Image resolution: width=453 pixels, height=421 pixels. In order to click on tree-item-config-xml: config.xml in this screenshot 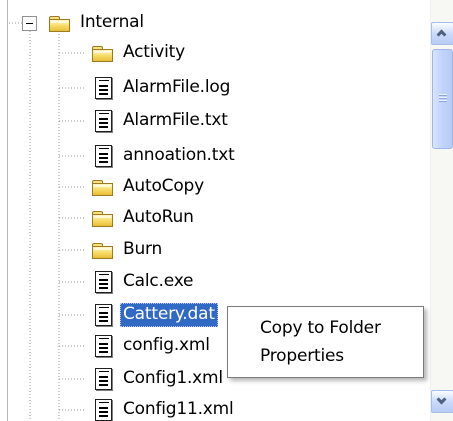, I will do `click(152, 346)`.